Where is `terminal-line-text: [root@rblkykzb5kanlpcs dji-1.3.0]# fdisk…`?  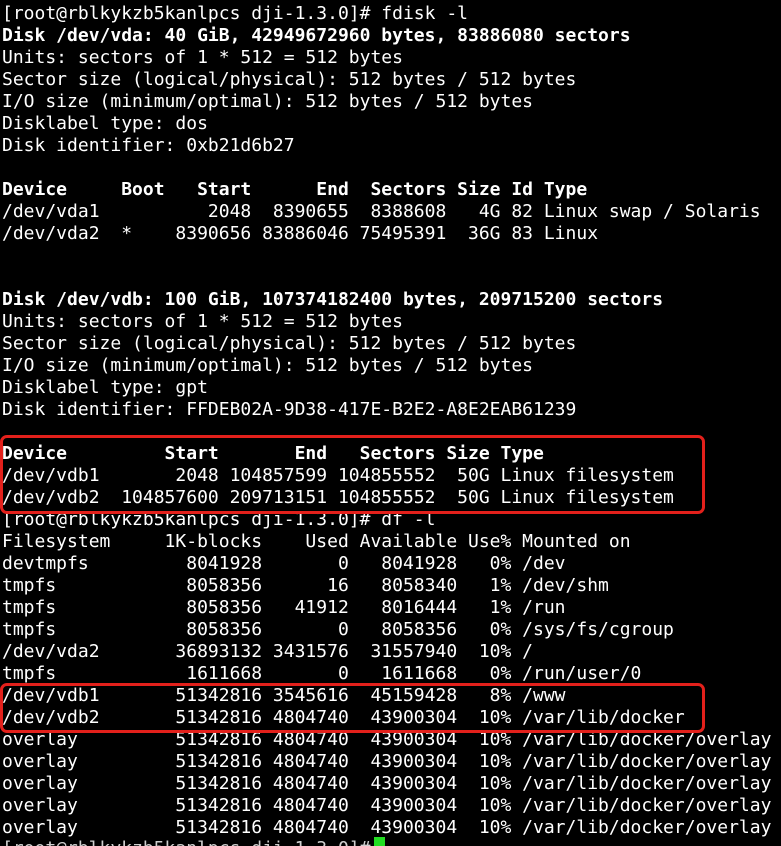 terminal-line-text: [root@rblkykzb5kanlpcs dji-1.3.0]# fdisk… is located at coordinates (235, 13).